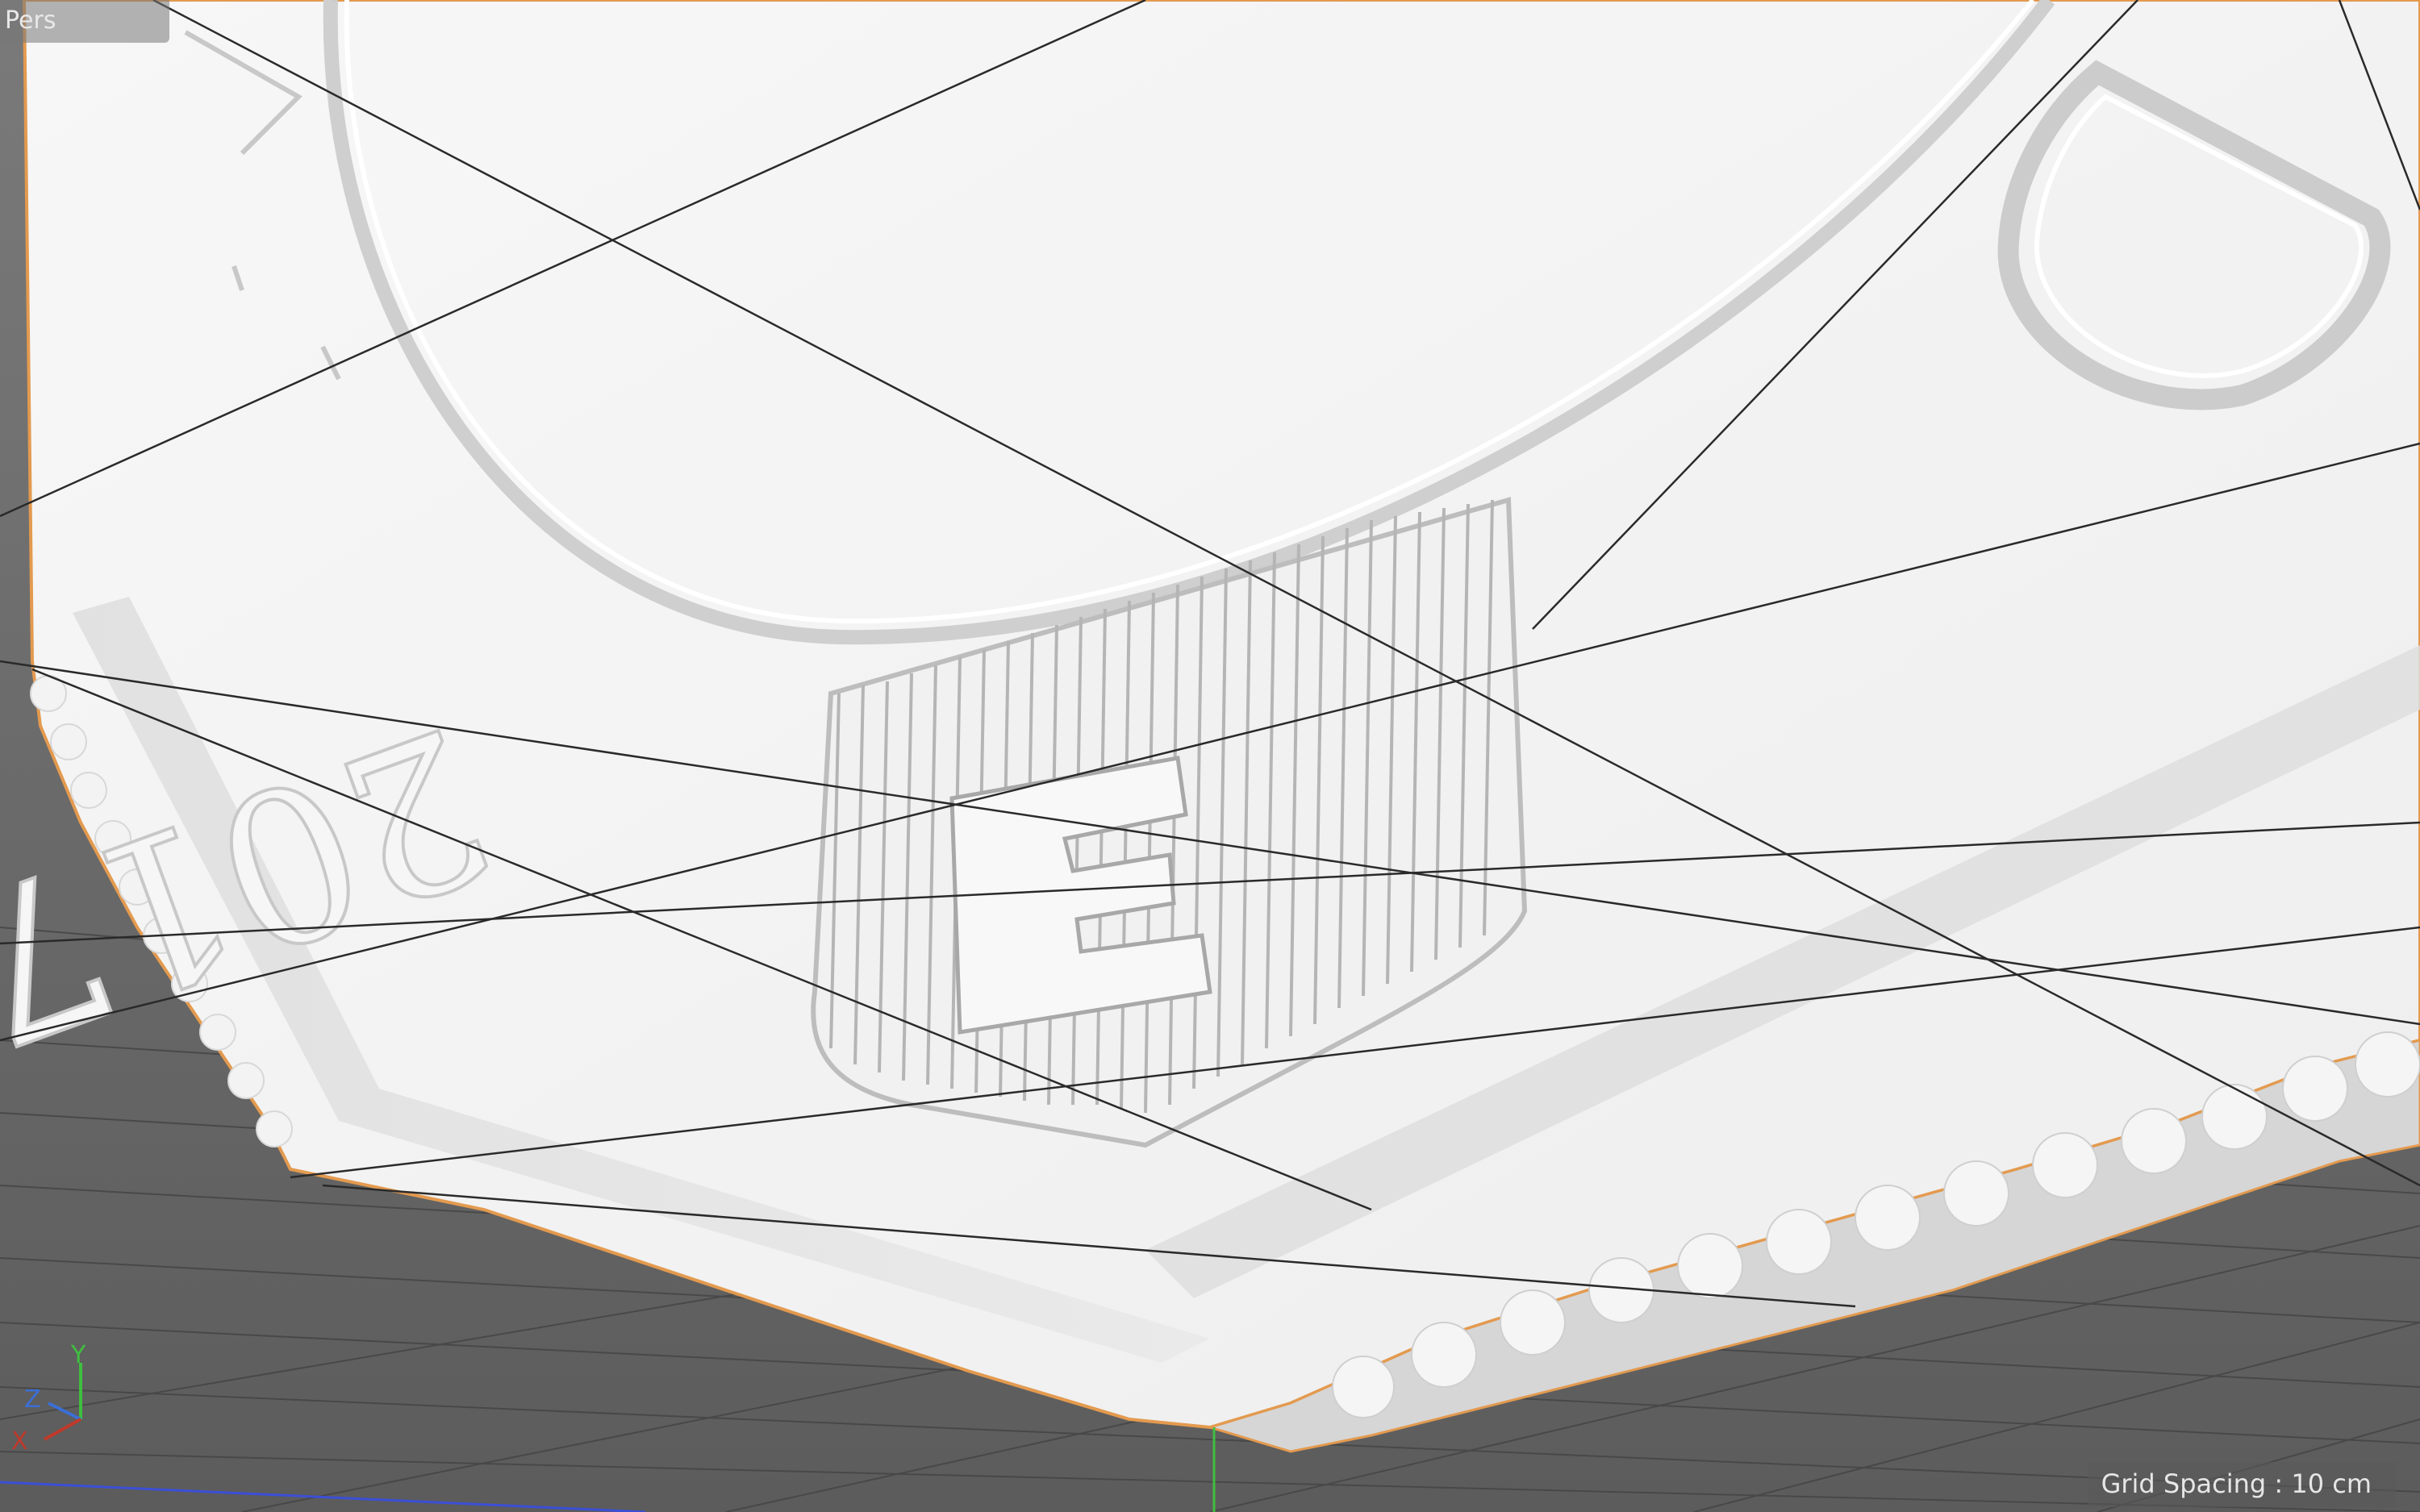  Describe the element at coordinates (84, 22) in the screenshot. I see `camera-view-label: Pers` at that location.